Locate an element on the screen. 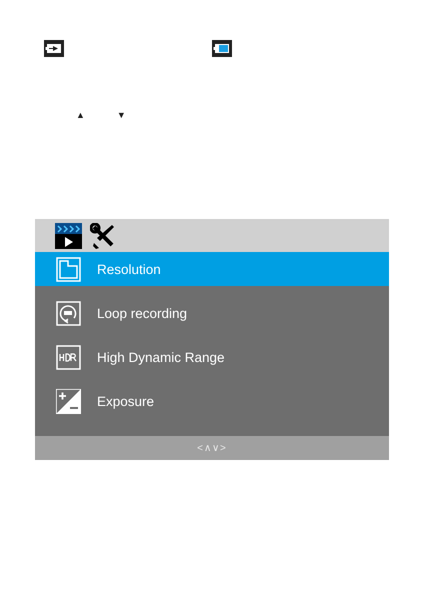  menu-item: Resolution is located at coordinates (212, 269).